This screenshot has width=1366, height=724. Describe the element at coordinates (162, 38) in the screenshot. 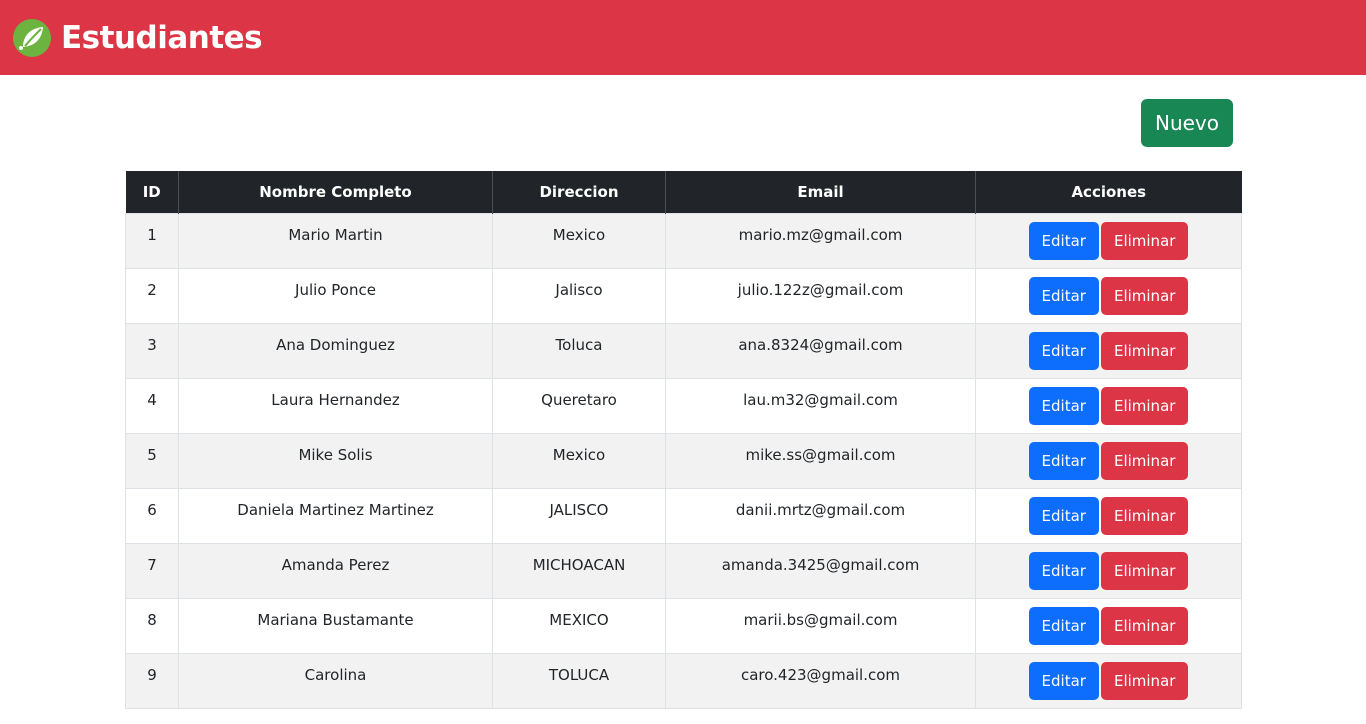

I see `page-title: Estudiantes` at that location.